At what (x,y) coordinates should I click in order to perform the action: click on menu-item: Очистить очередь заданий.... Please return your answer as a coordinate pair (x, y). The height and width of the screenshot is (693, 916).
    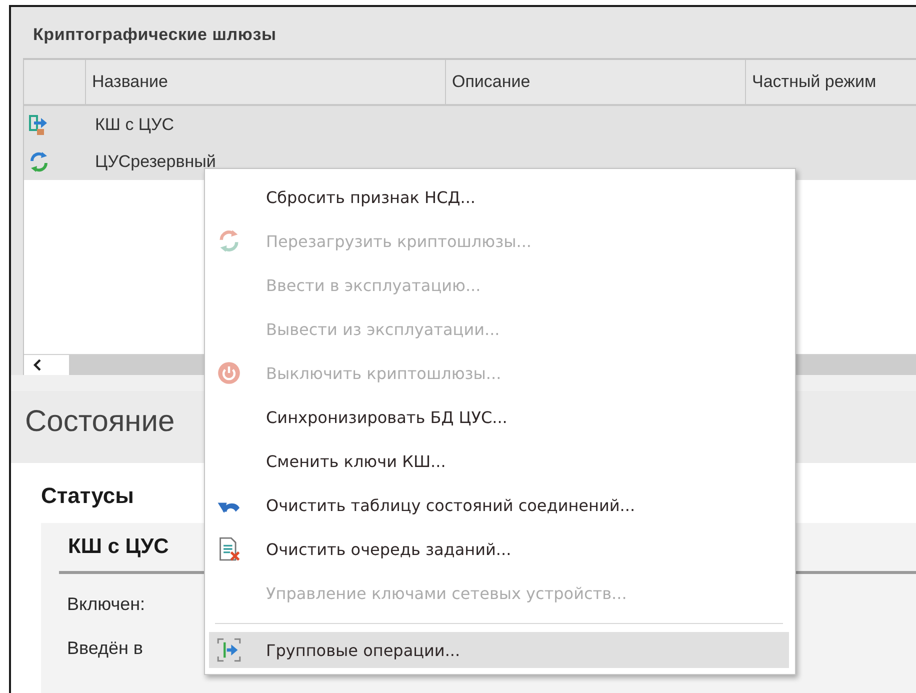
    Looking at the image, I should click on (499, 549).